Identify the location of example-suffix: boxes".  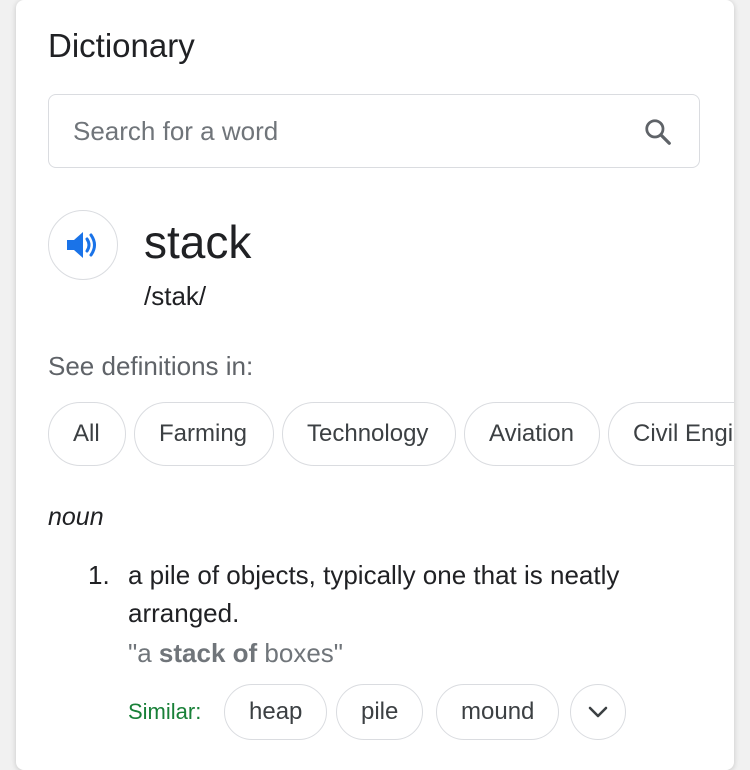
(300, 653).